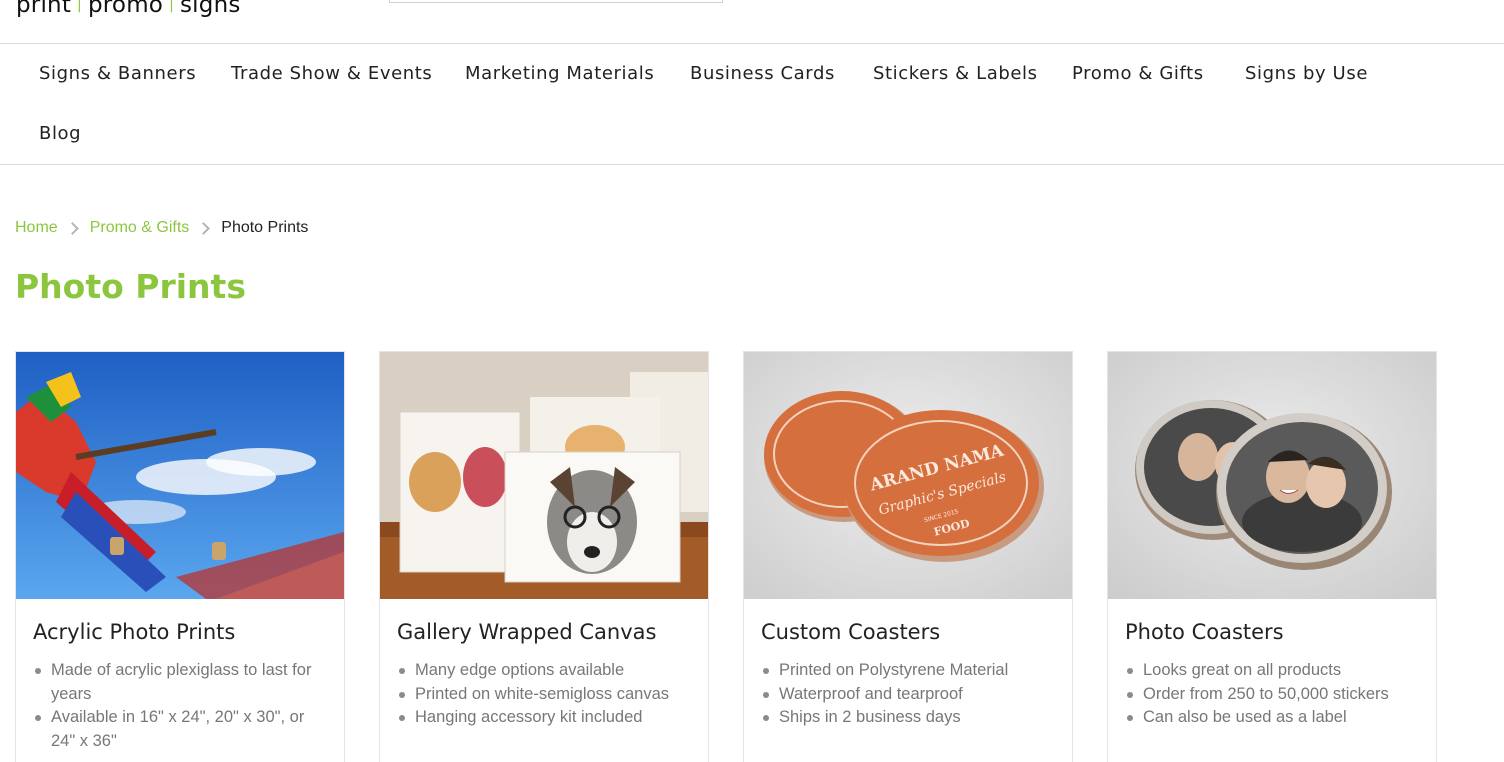 The height and width of the screenshot is (762, 1504). What do you see at coordinates (850, 632) in the screenshot?
I see `product-title: Custom Coasters` at bounding box center [850, 632].